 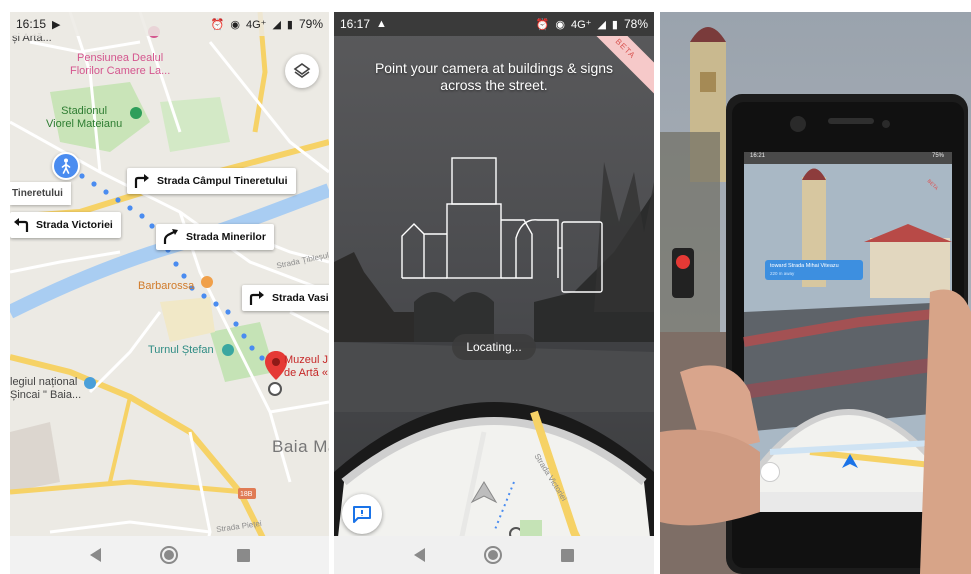 I want to click on direction-label: Strada Vasil, so click(x=300, y=298).